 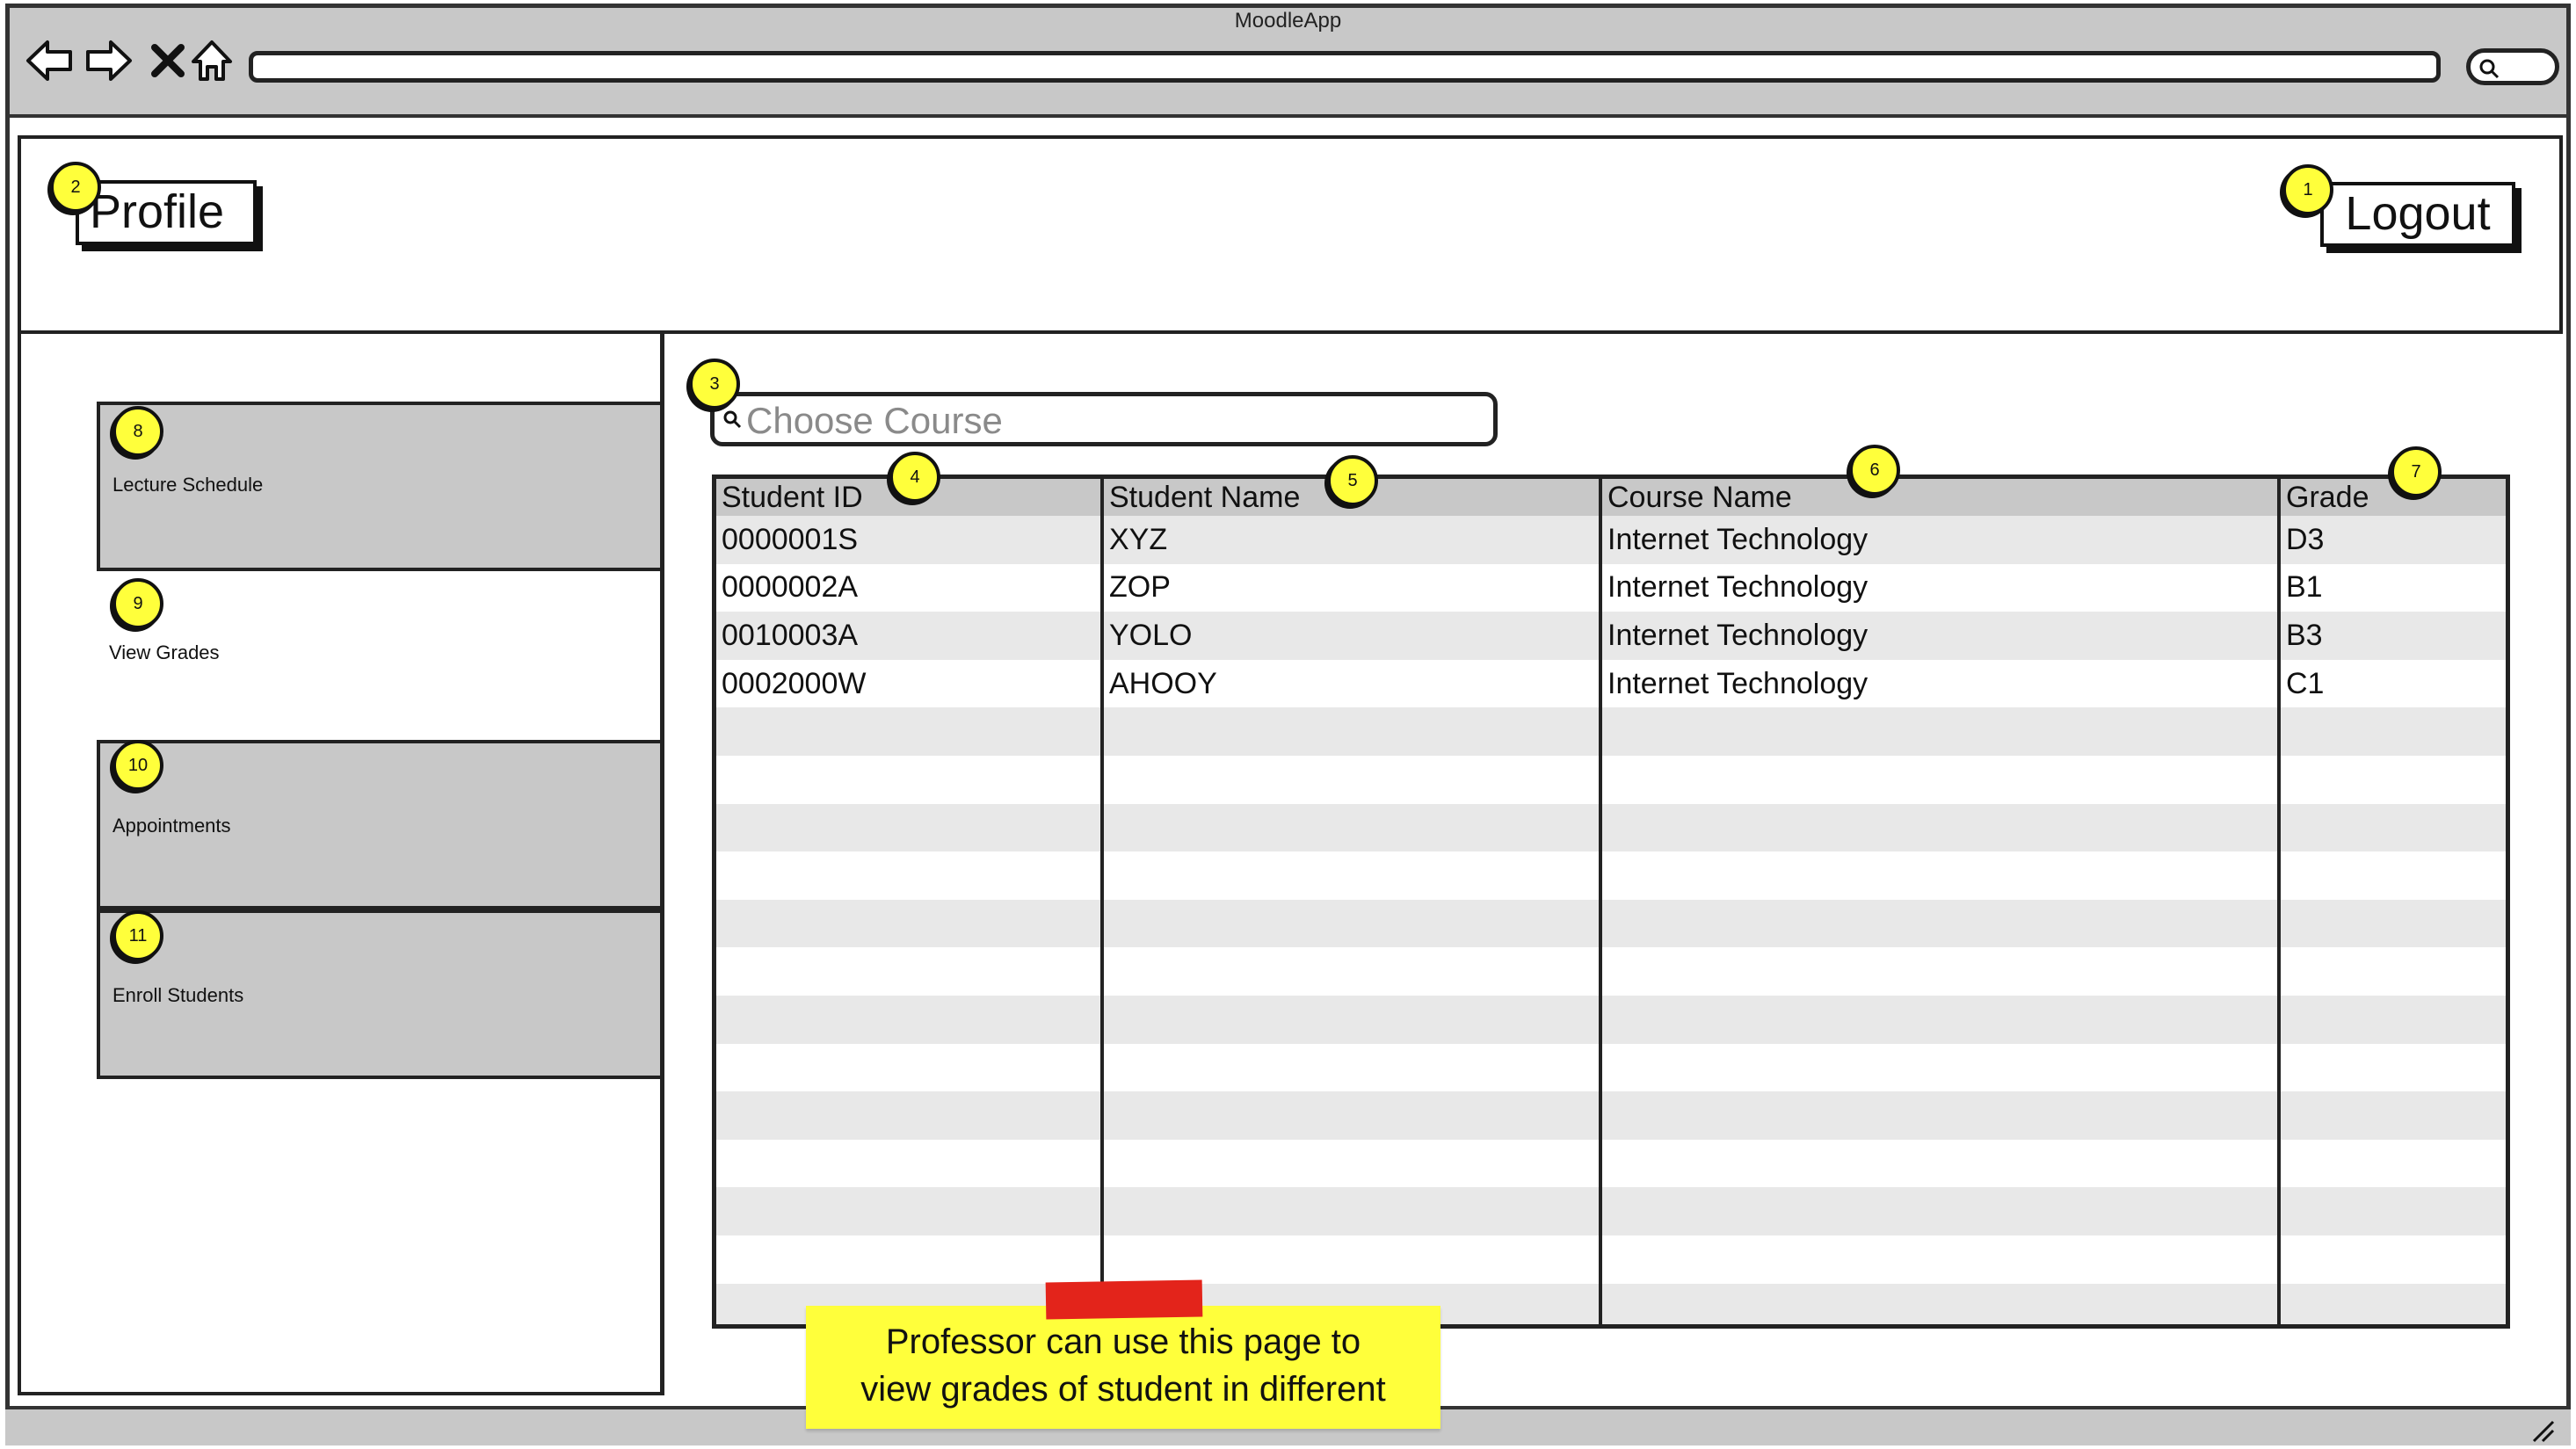 What do you see at coordinates (910, 587) in the screenshot?
I see `cell-student-id: 0000002A` at bounding box center [910, 587].